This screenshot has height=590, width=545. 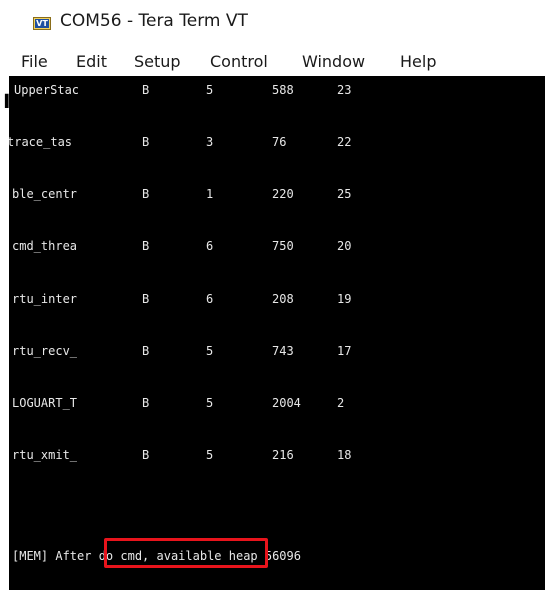 What do you see at coordinates (210, 194) in the screenshot?
I see `task-priority: 1` at bounding box center [210, 194].